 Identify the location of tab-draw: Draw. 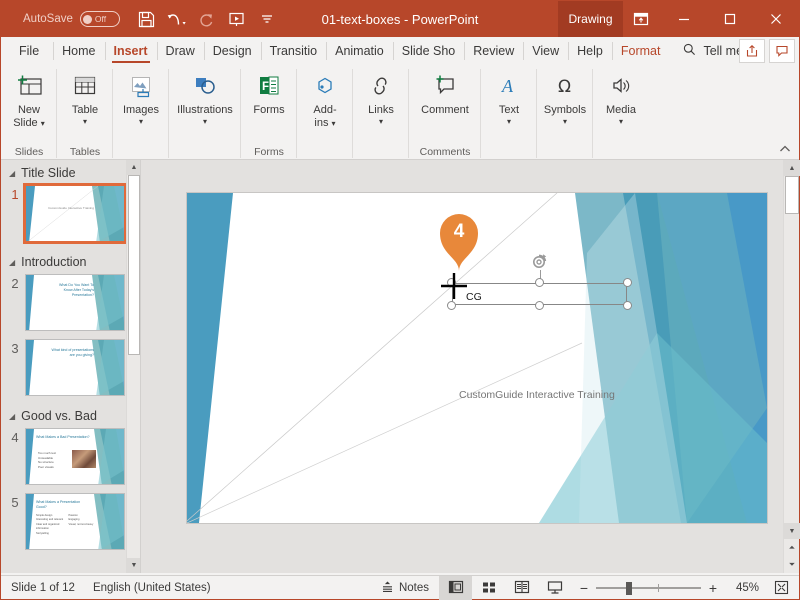
(180, 51).